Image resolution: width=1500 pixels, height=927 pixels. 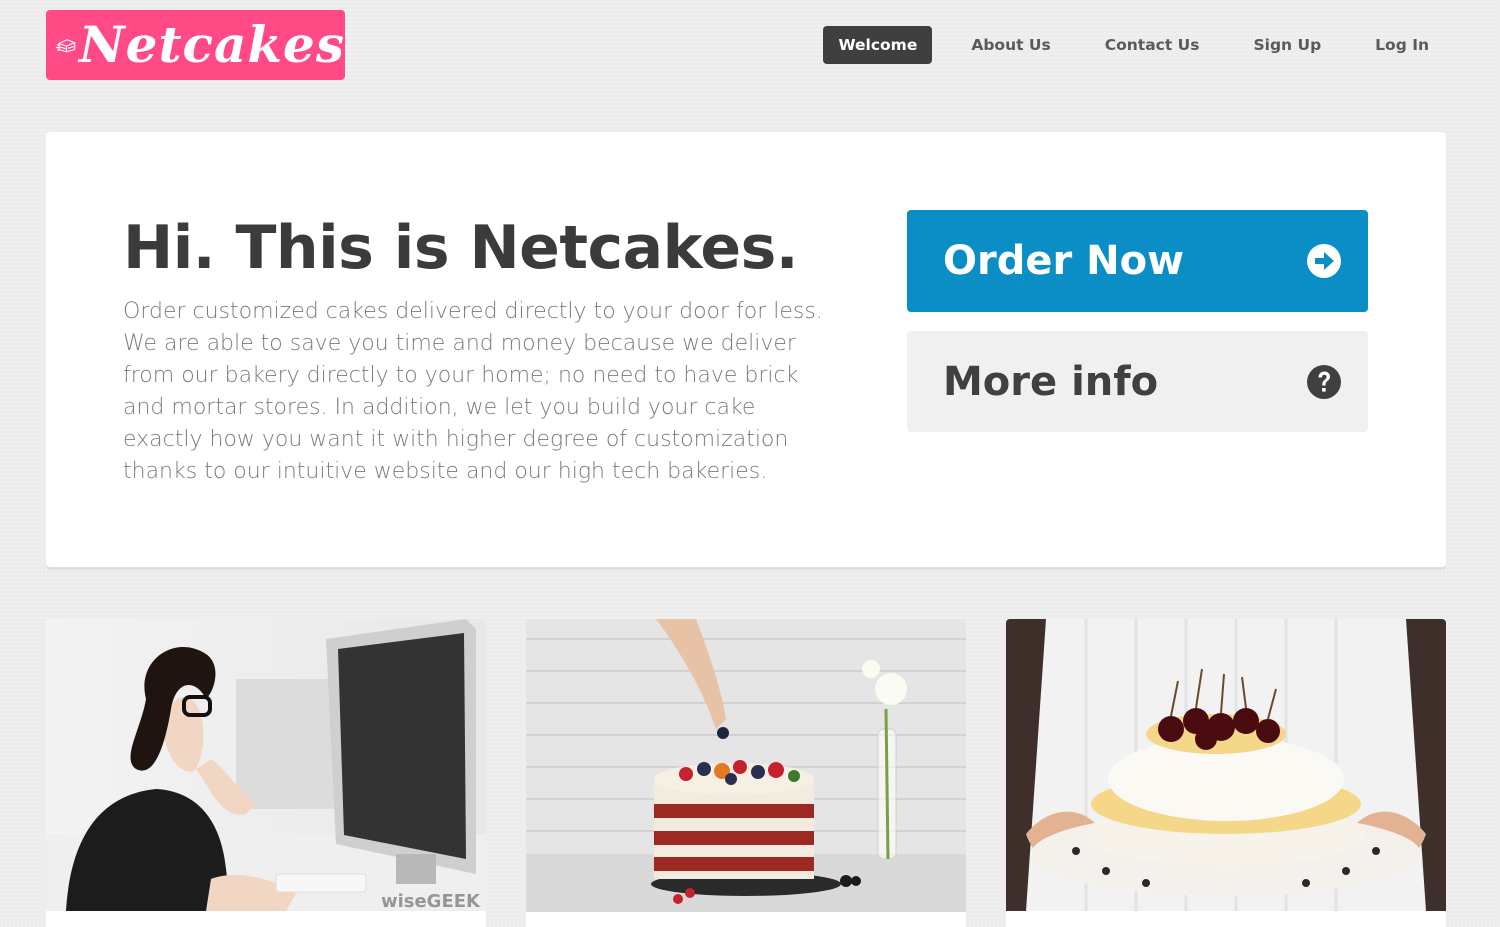 What do you see at coordinates (66, 46) in the screenshot?
I see `cake-icon` at bounding box center [66, 46].